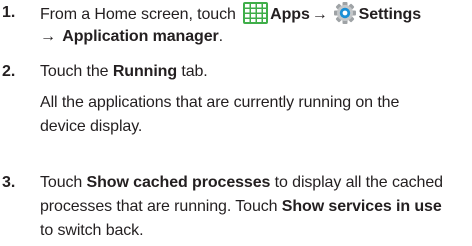 The height and width of the screenshot is (246, 472). I want to click on step-1-line-2: → Application manager., so click(131, 37).